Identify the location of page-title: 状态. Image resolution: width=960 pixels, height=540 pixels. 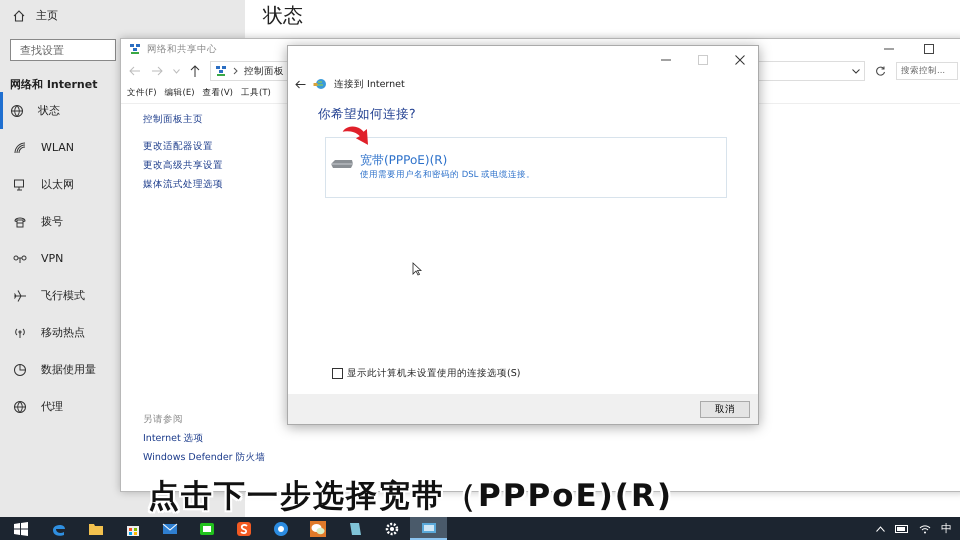
(283, 15).